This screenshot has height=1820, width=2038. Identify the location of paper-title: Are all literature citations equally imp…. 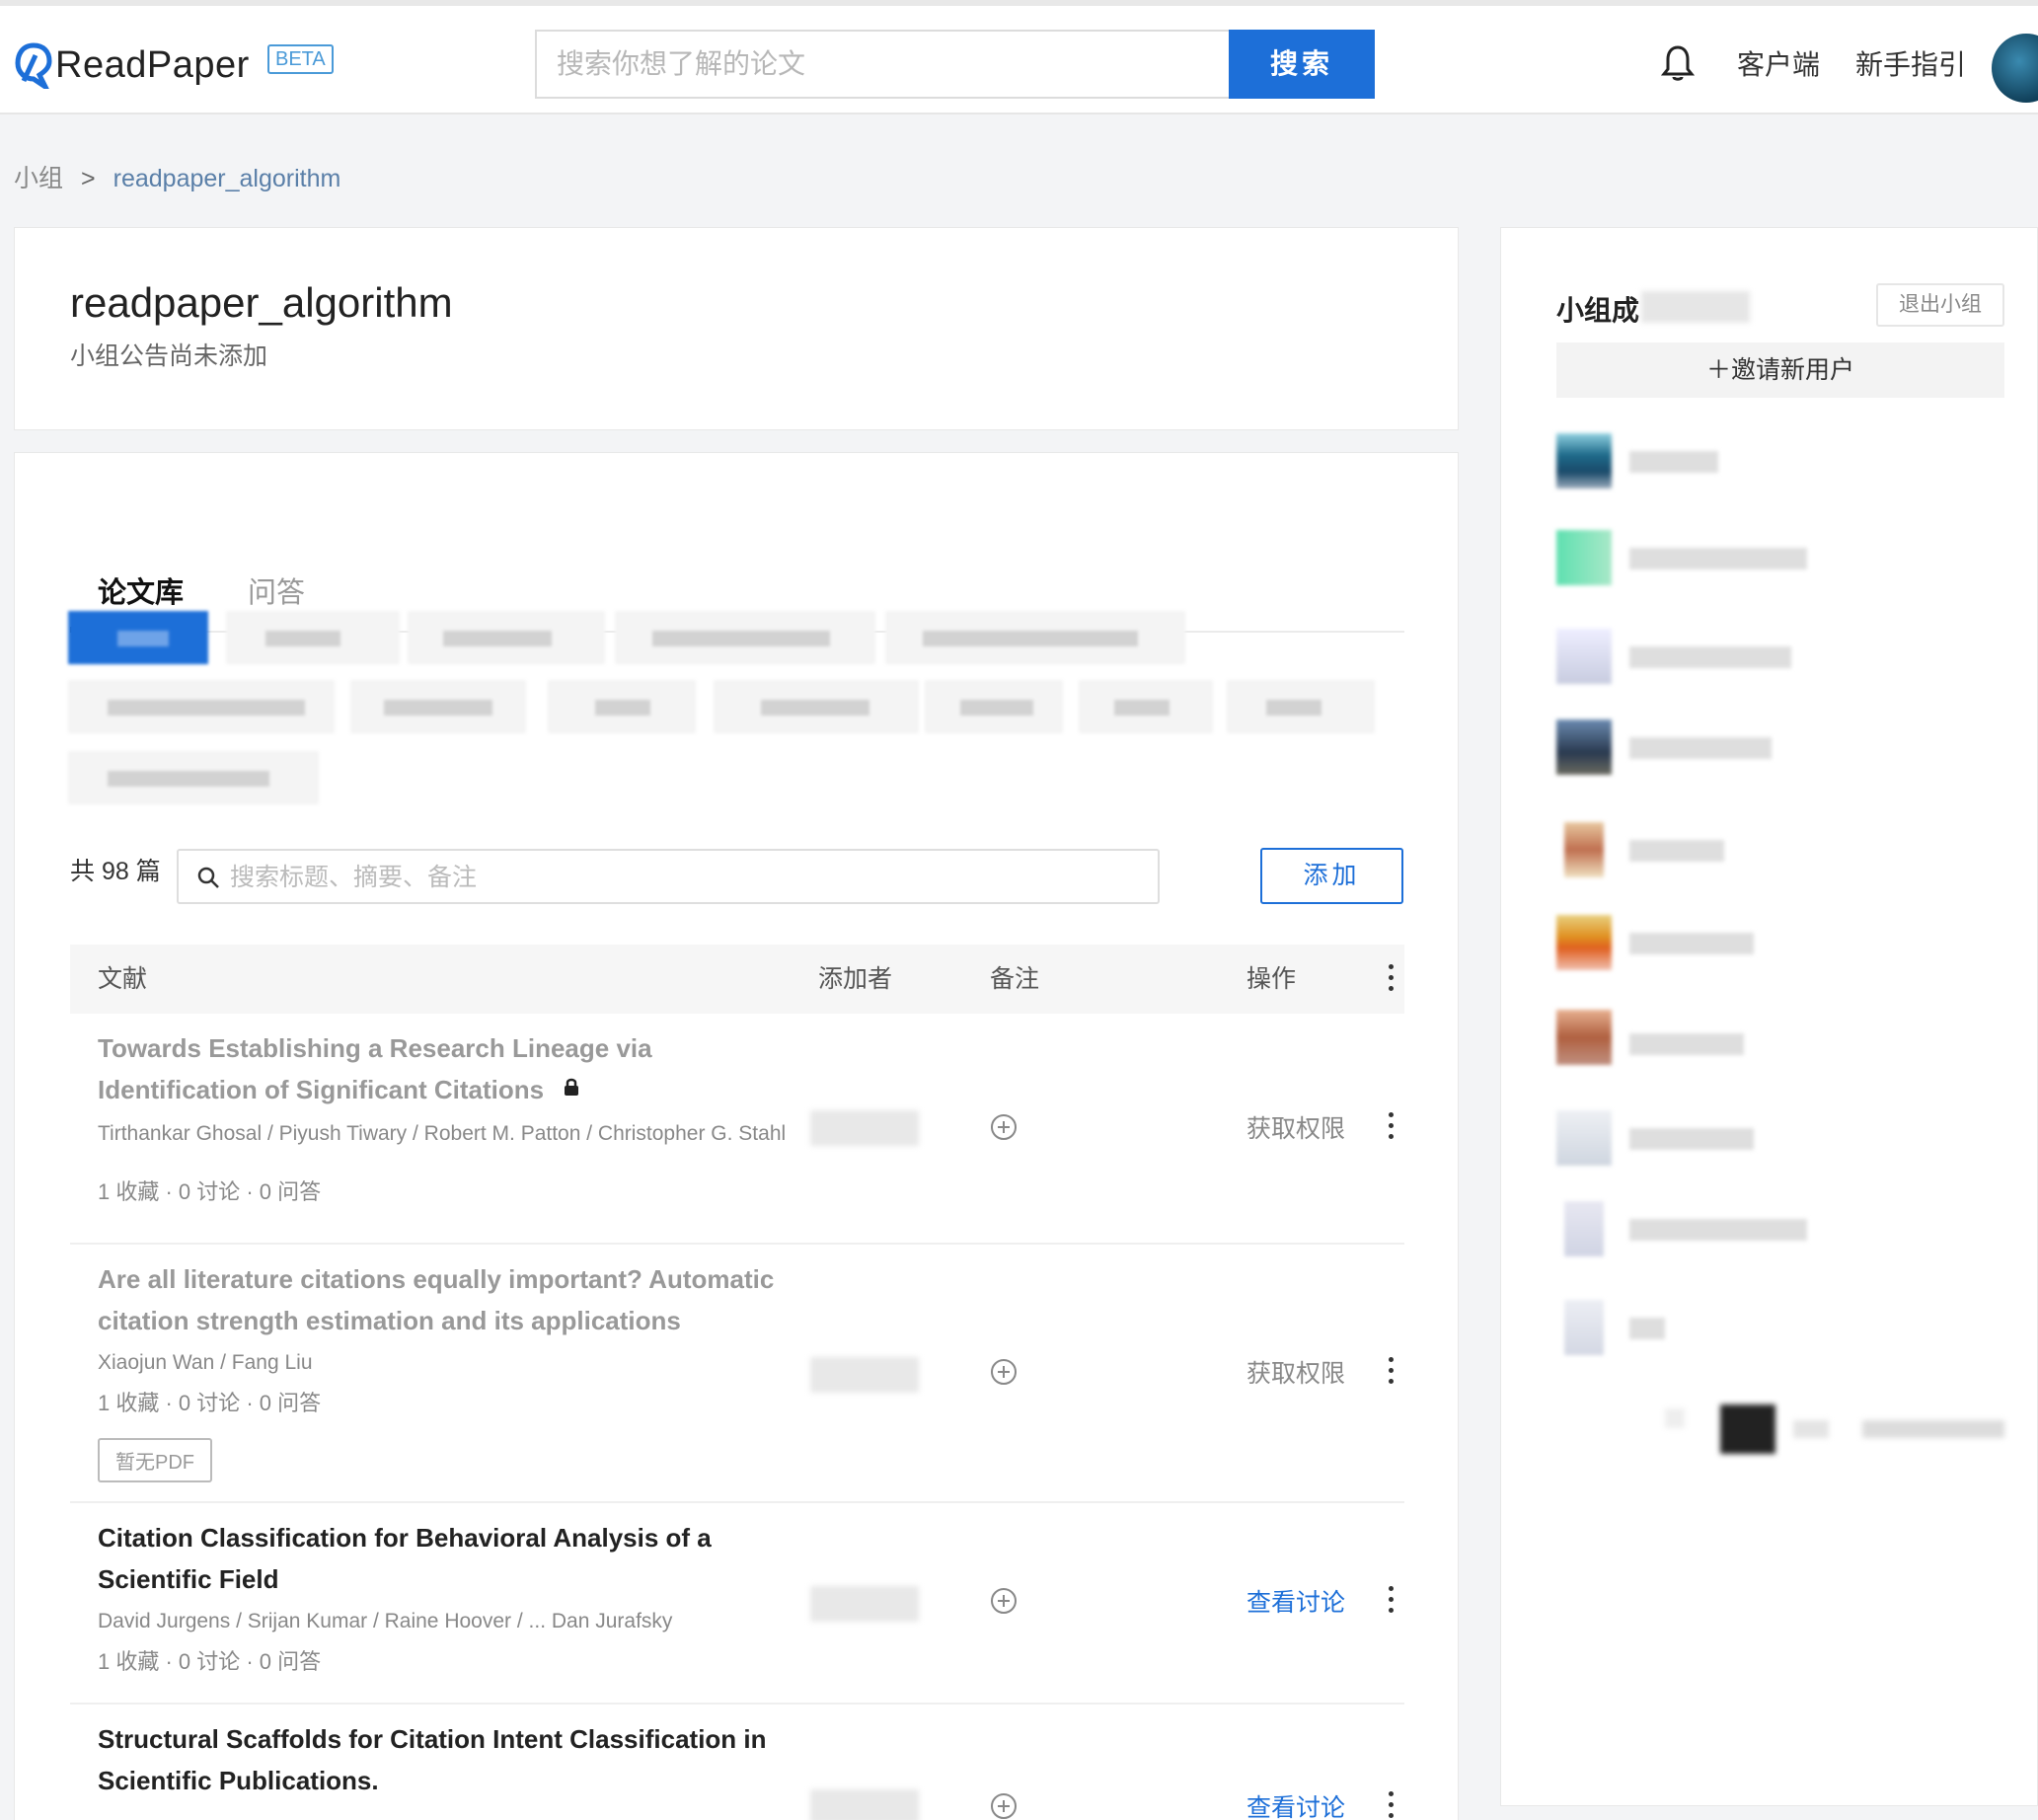
(448, 1299).